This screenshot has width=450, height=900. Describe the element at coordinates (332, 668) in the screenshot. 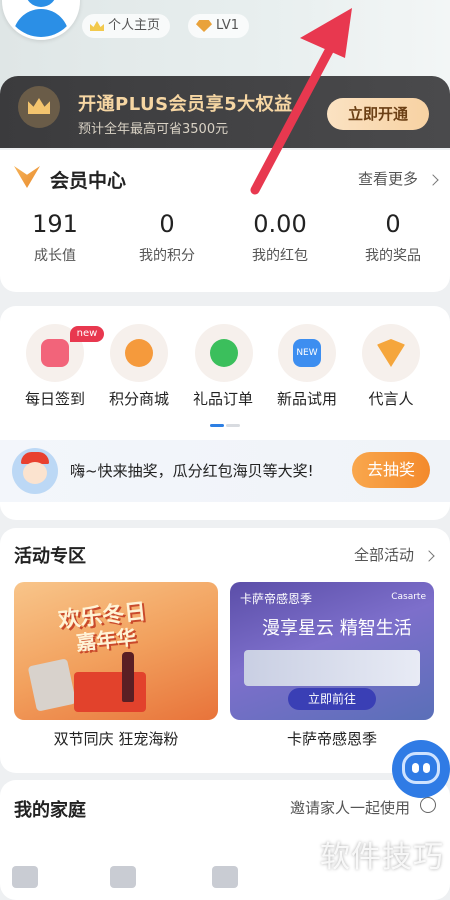

I see `appliance-image` at that location.